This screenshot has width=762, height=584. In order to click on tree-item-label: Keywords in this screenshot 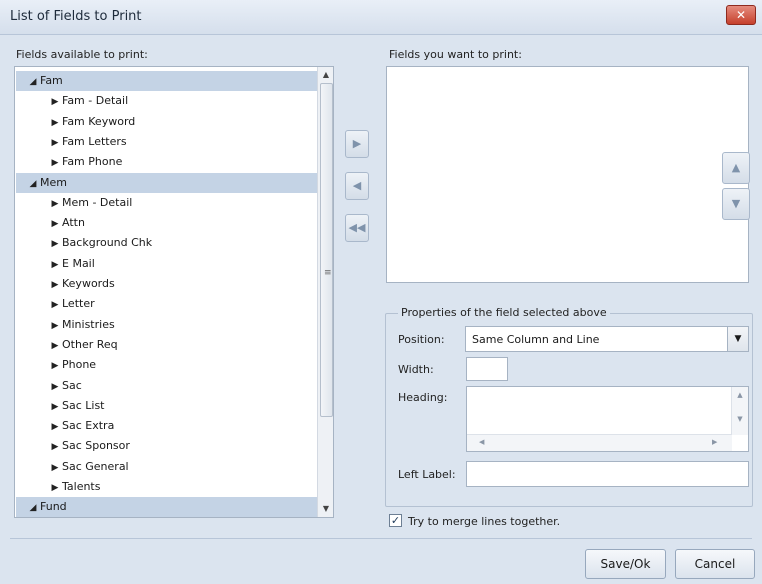, I will do `click(88, 283)`.